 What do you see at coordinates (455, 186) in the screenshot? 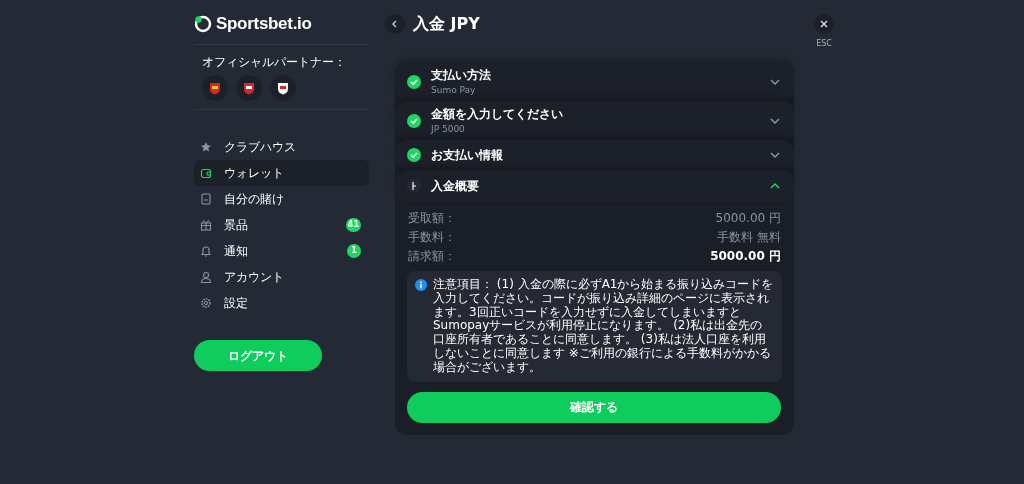
I see `step-title: 入金概要` at bounding box center [455, 186].